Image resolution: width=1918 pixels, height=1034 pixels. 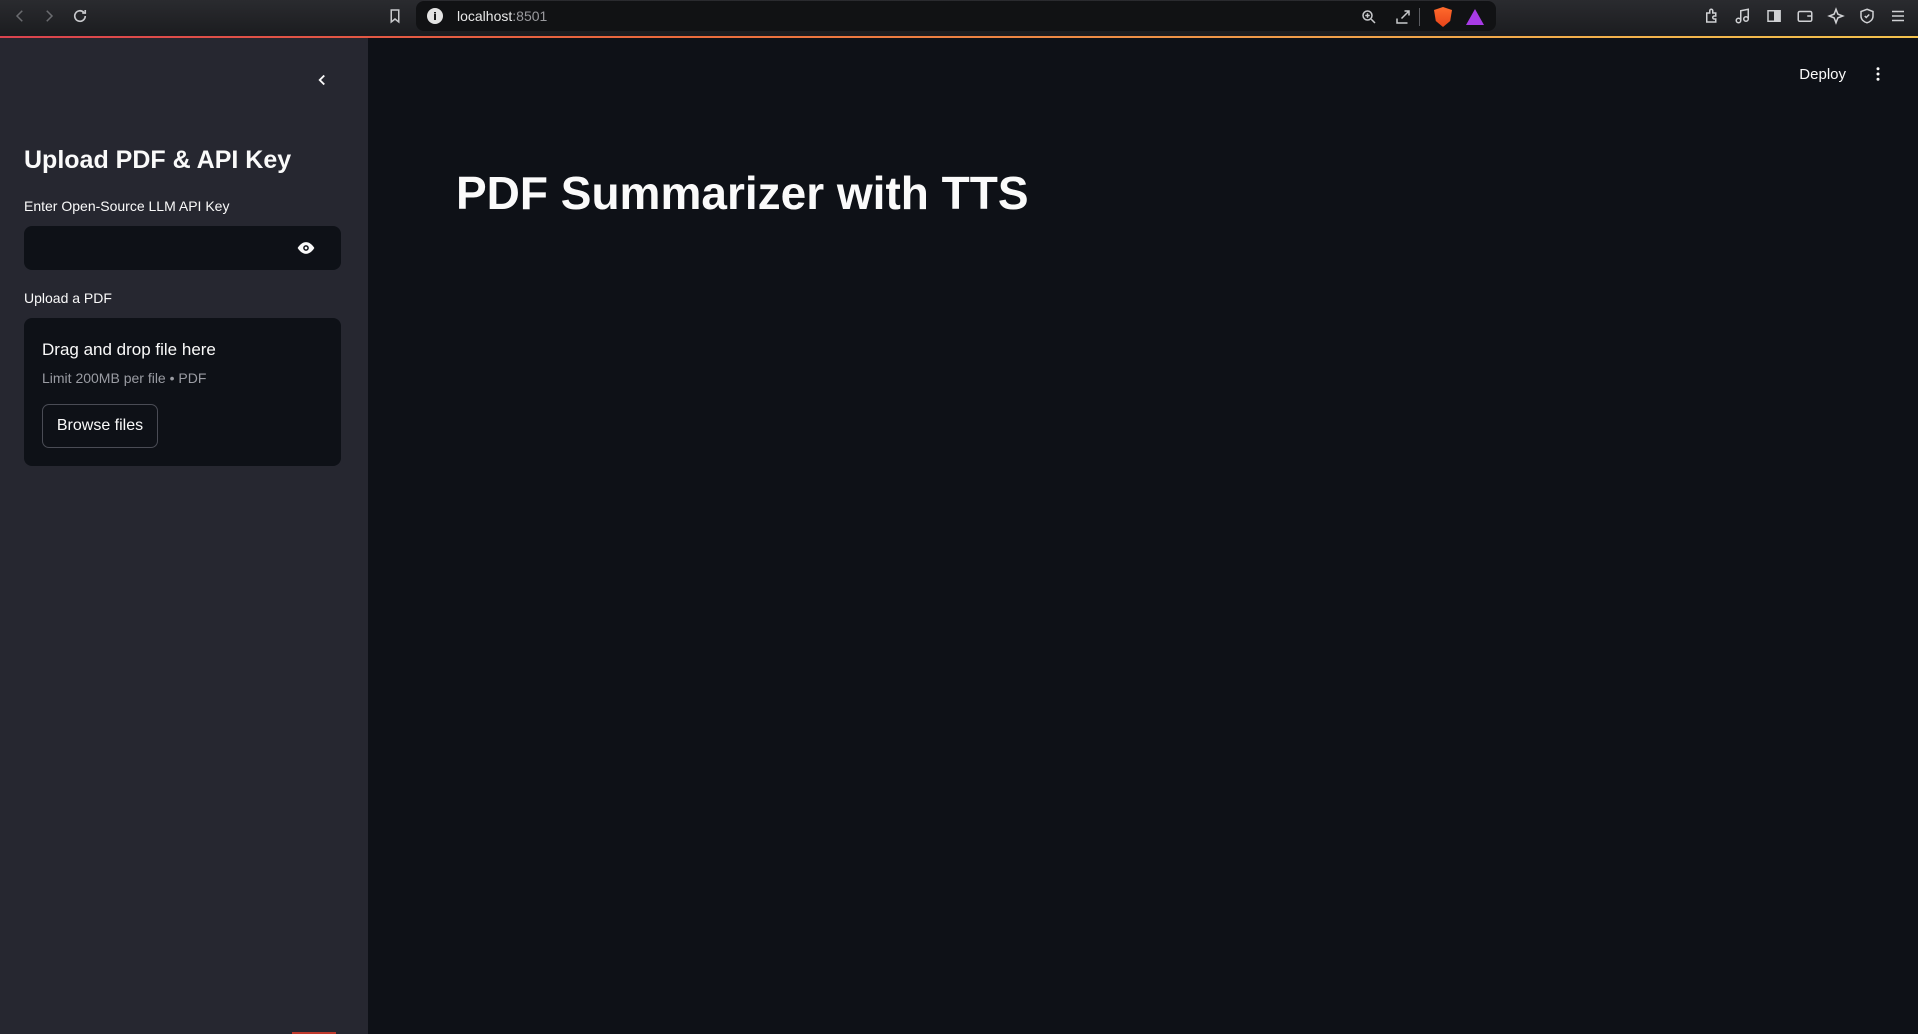 What do you see at coordinates (1443, 17) in the screenshot?
I see `brave-shields-icon` at bounding box center [1443, 17].